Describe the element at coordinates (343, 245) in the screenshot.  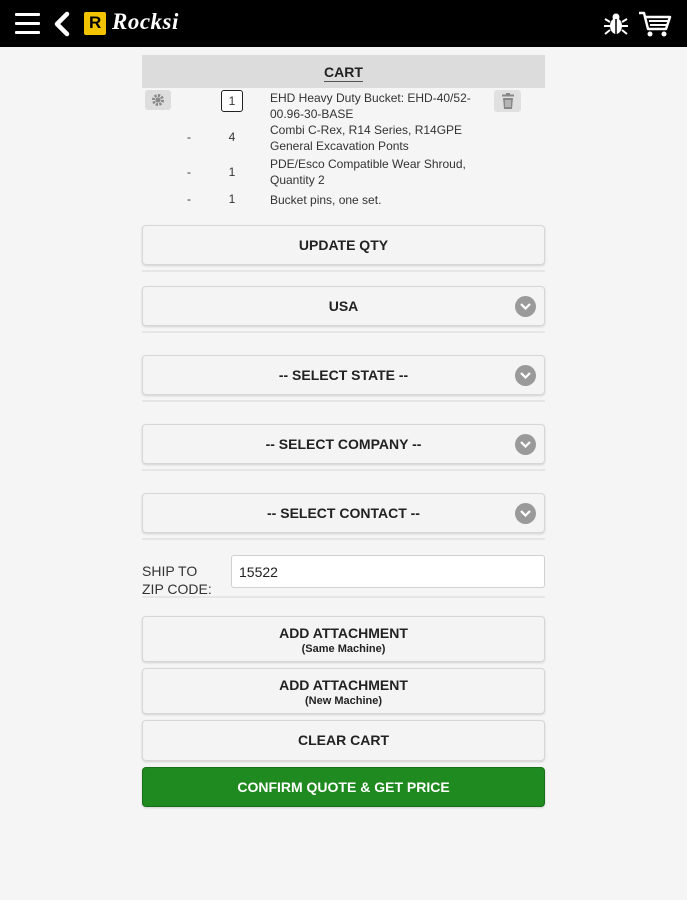
I see `update-qty-button: UPDATE QTY` at that location.